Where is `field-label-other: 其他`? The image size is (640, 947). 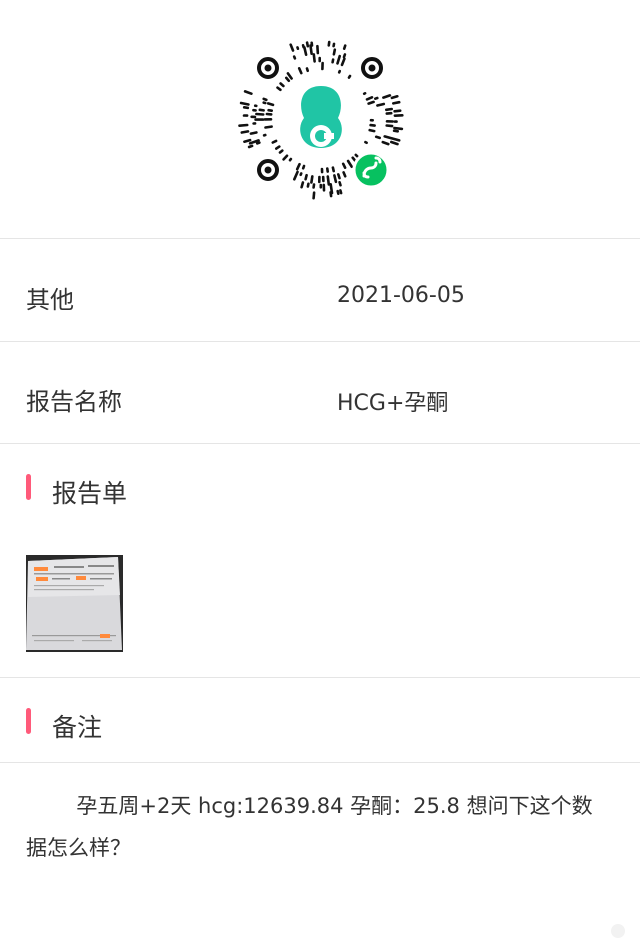 field-label-other: 其他 is located at coordinates (50, 300).